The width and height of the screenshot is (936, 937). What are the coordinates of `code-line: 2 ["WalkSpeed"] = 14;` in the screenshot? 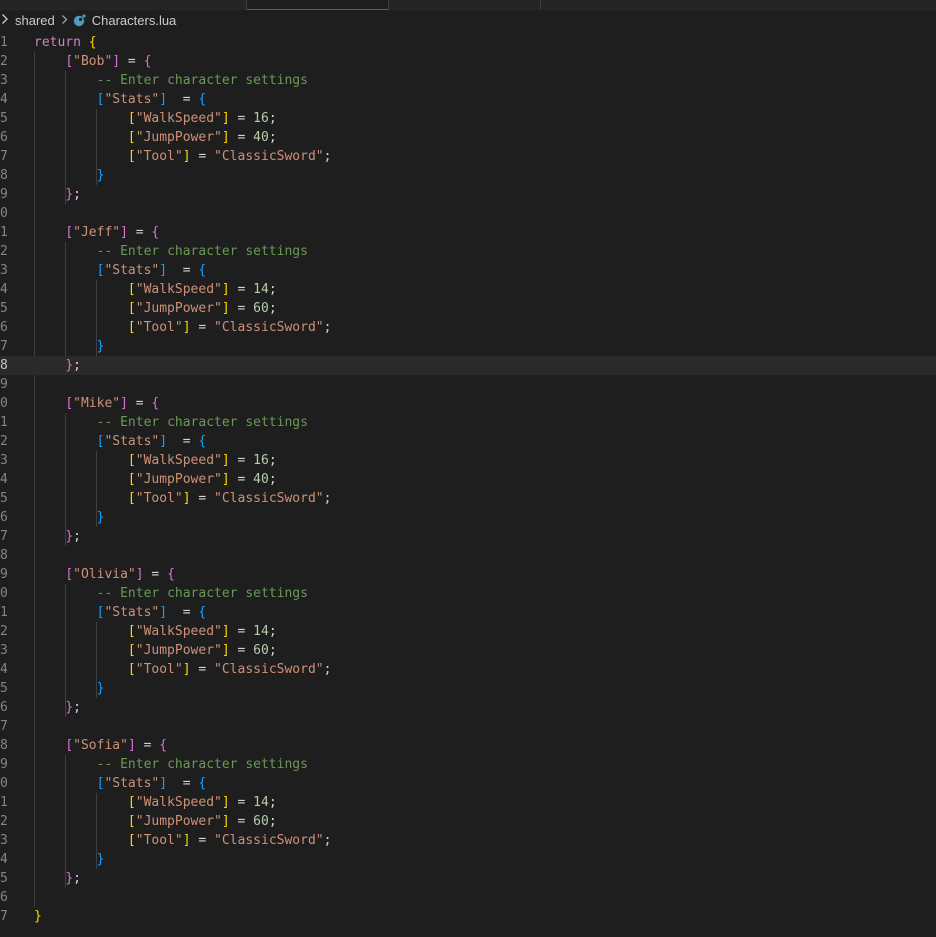 It's located at (468, 631).